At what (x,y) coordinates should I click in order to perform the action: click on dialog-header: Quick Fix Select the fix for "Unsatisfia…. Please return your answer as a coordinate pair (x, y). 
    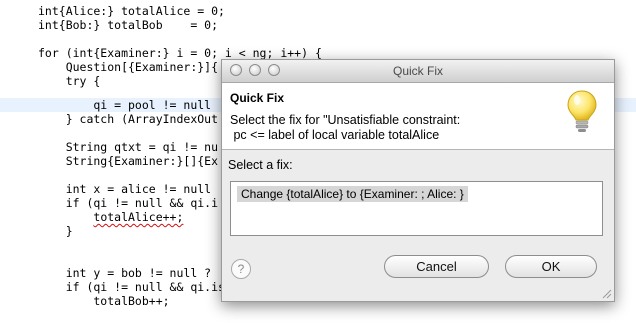
    Looking at the image, I should click on (418, 116).